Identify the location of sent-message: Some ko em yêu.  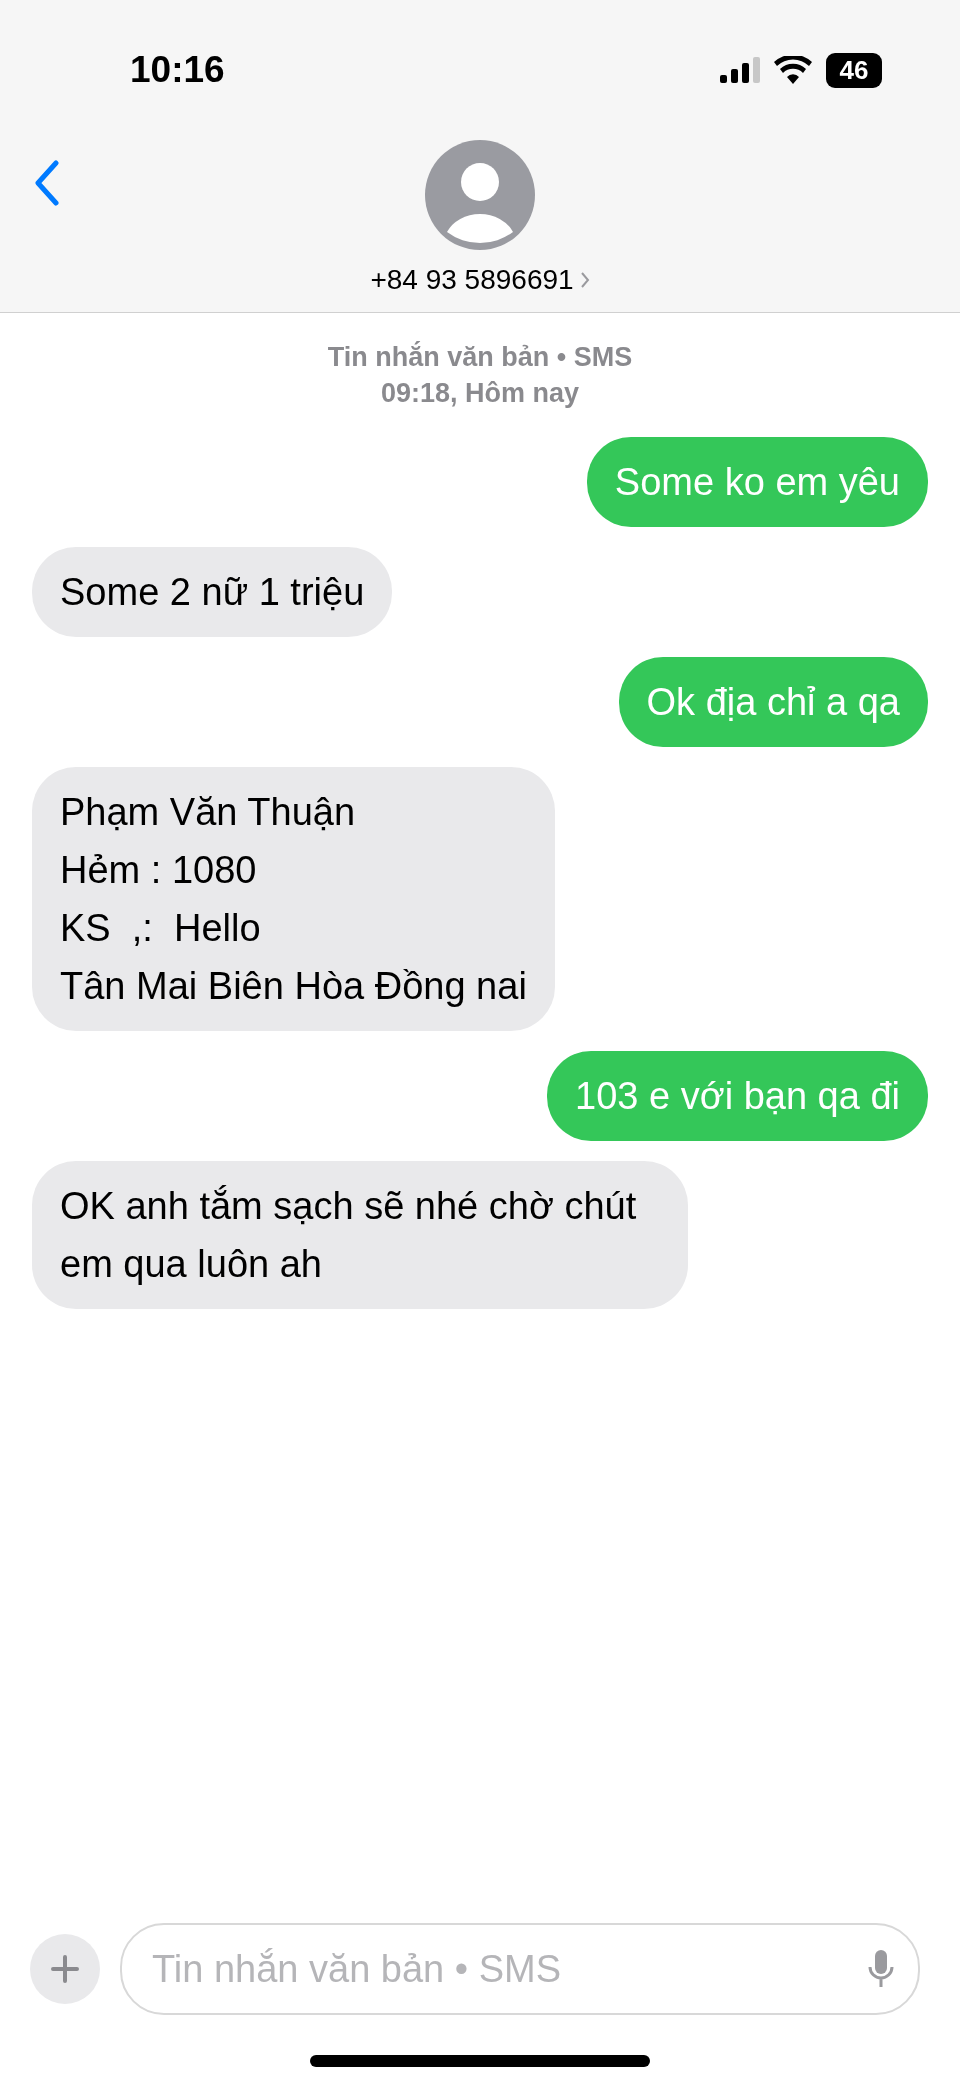
(757, 482).